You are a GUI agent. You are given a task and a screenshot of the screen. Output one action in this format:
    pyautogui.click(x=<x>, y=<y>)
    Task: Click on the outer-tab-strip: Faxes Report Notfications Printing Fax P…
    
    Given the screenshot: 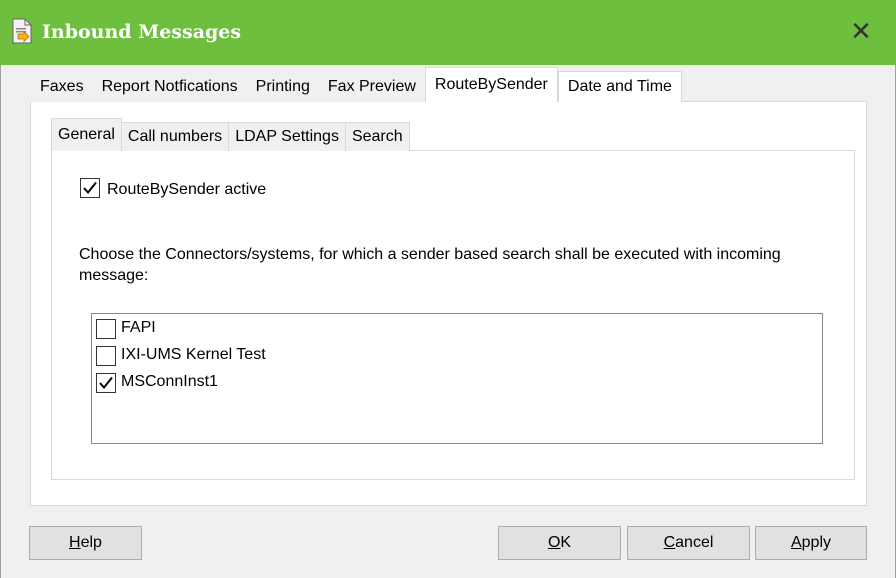 What is the action you would take?
    pyautogui.click(x=356, y=84)
    